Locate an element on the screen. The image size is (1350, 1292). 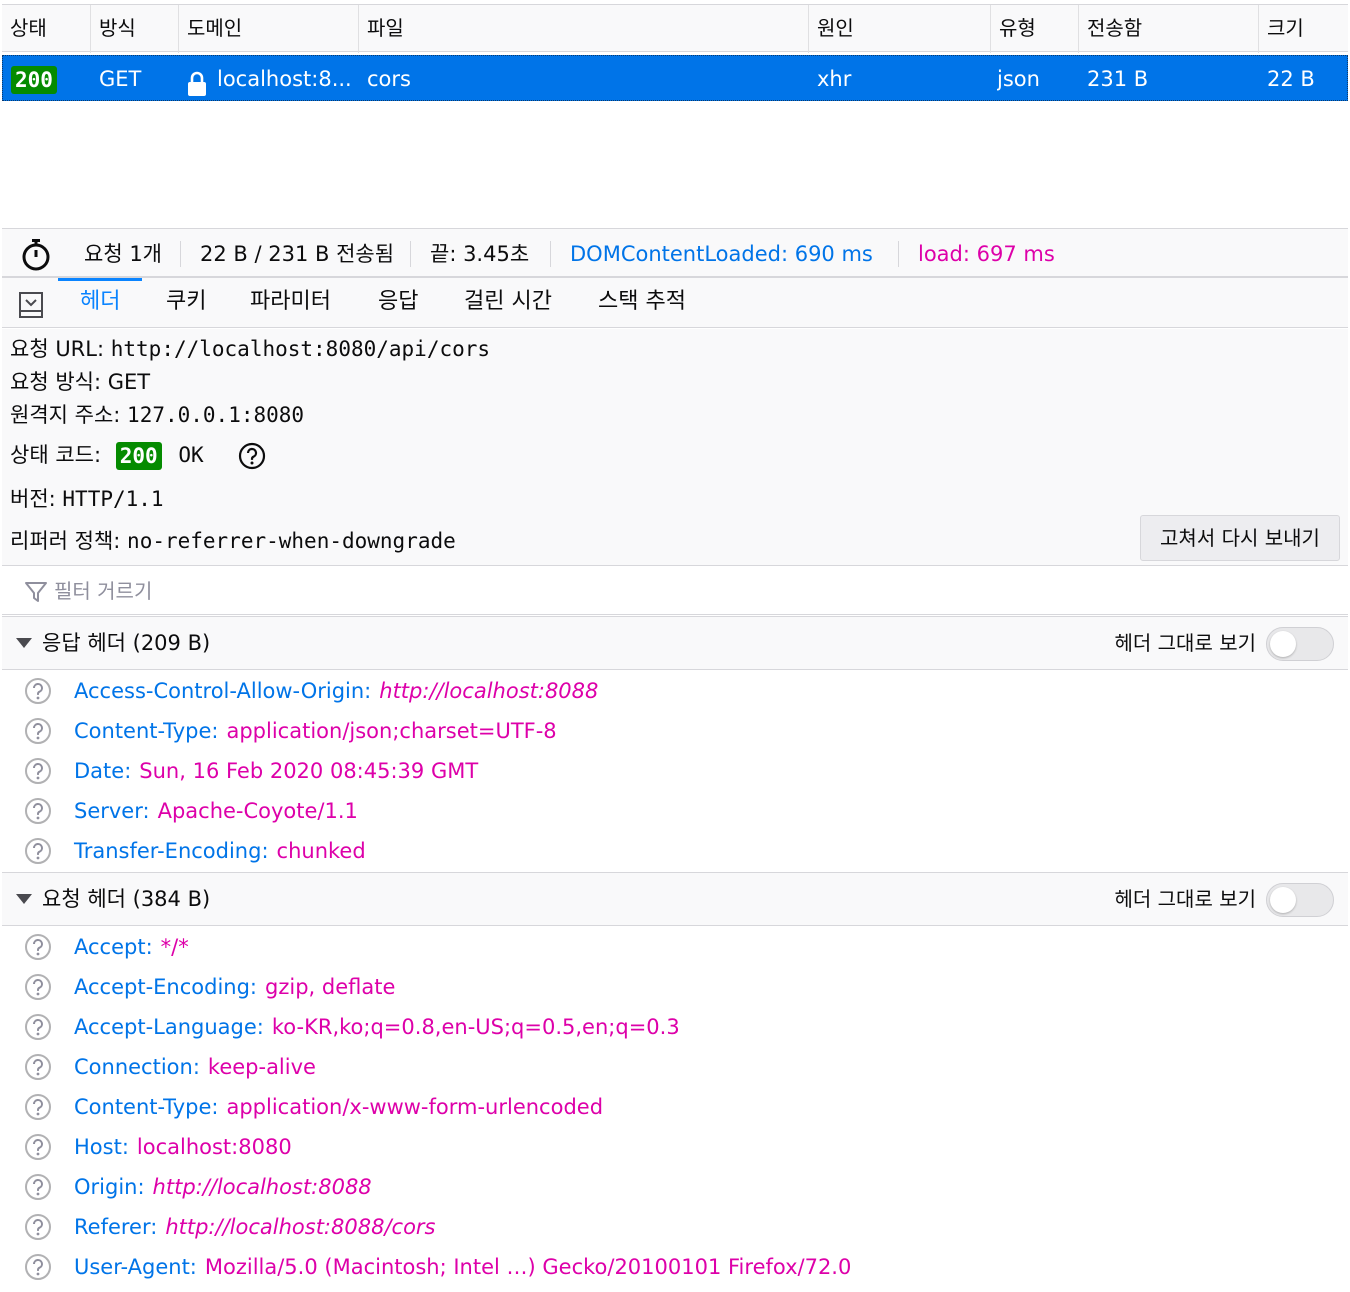
response-headers-title: 응답 헤더 (209 B) is located at coordinates (126, 643).